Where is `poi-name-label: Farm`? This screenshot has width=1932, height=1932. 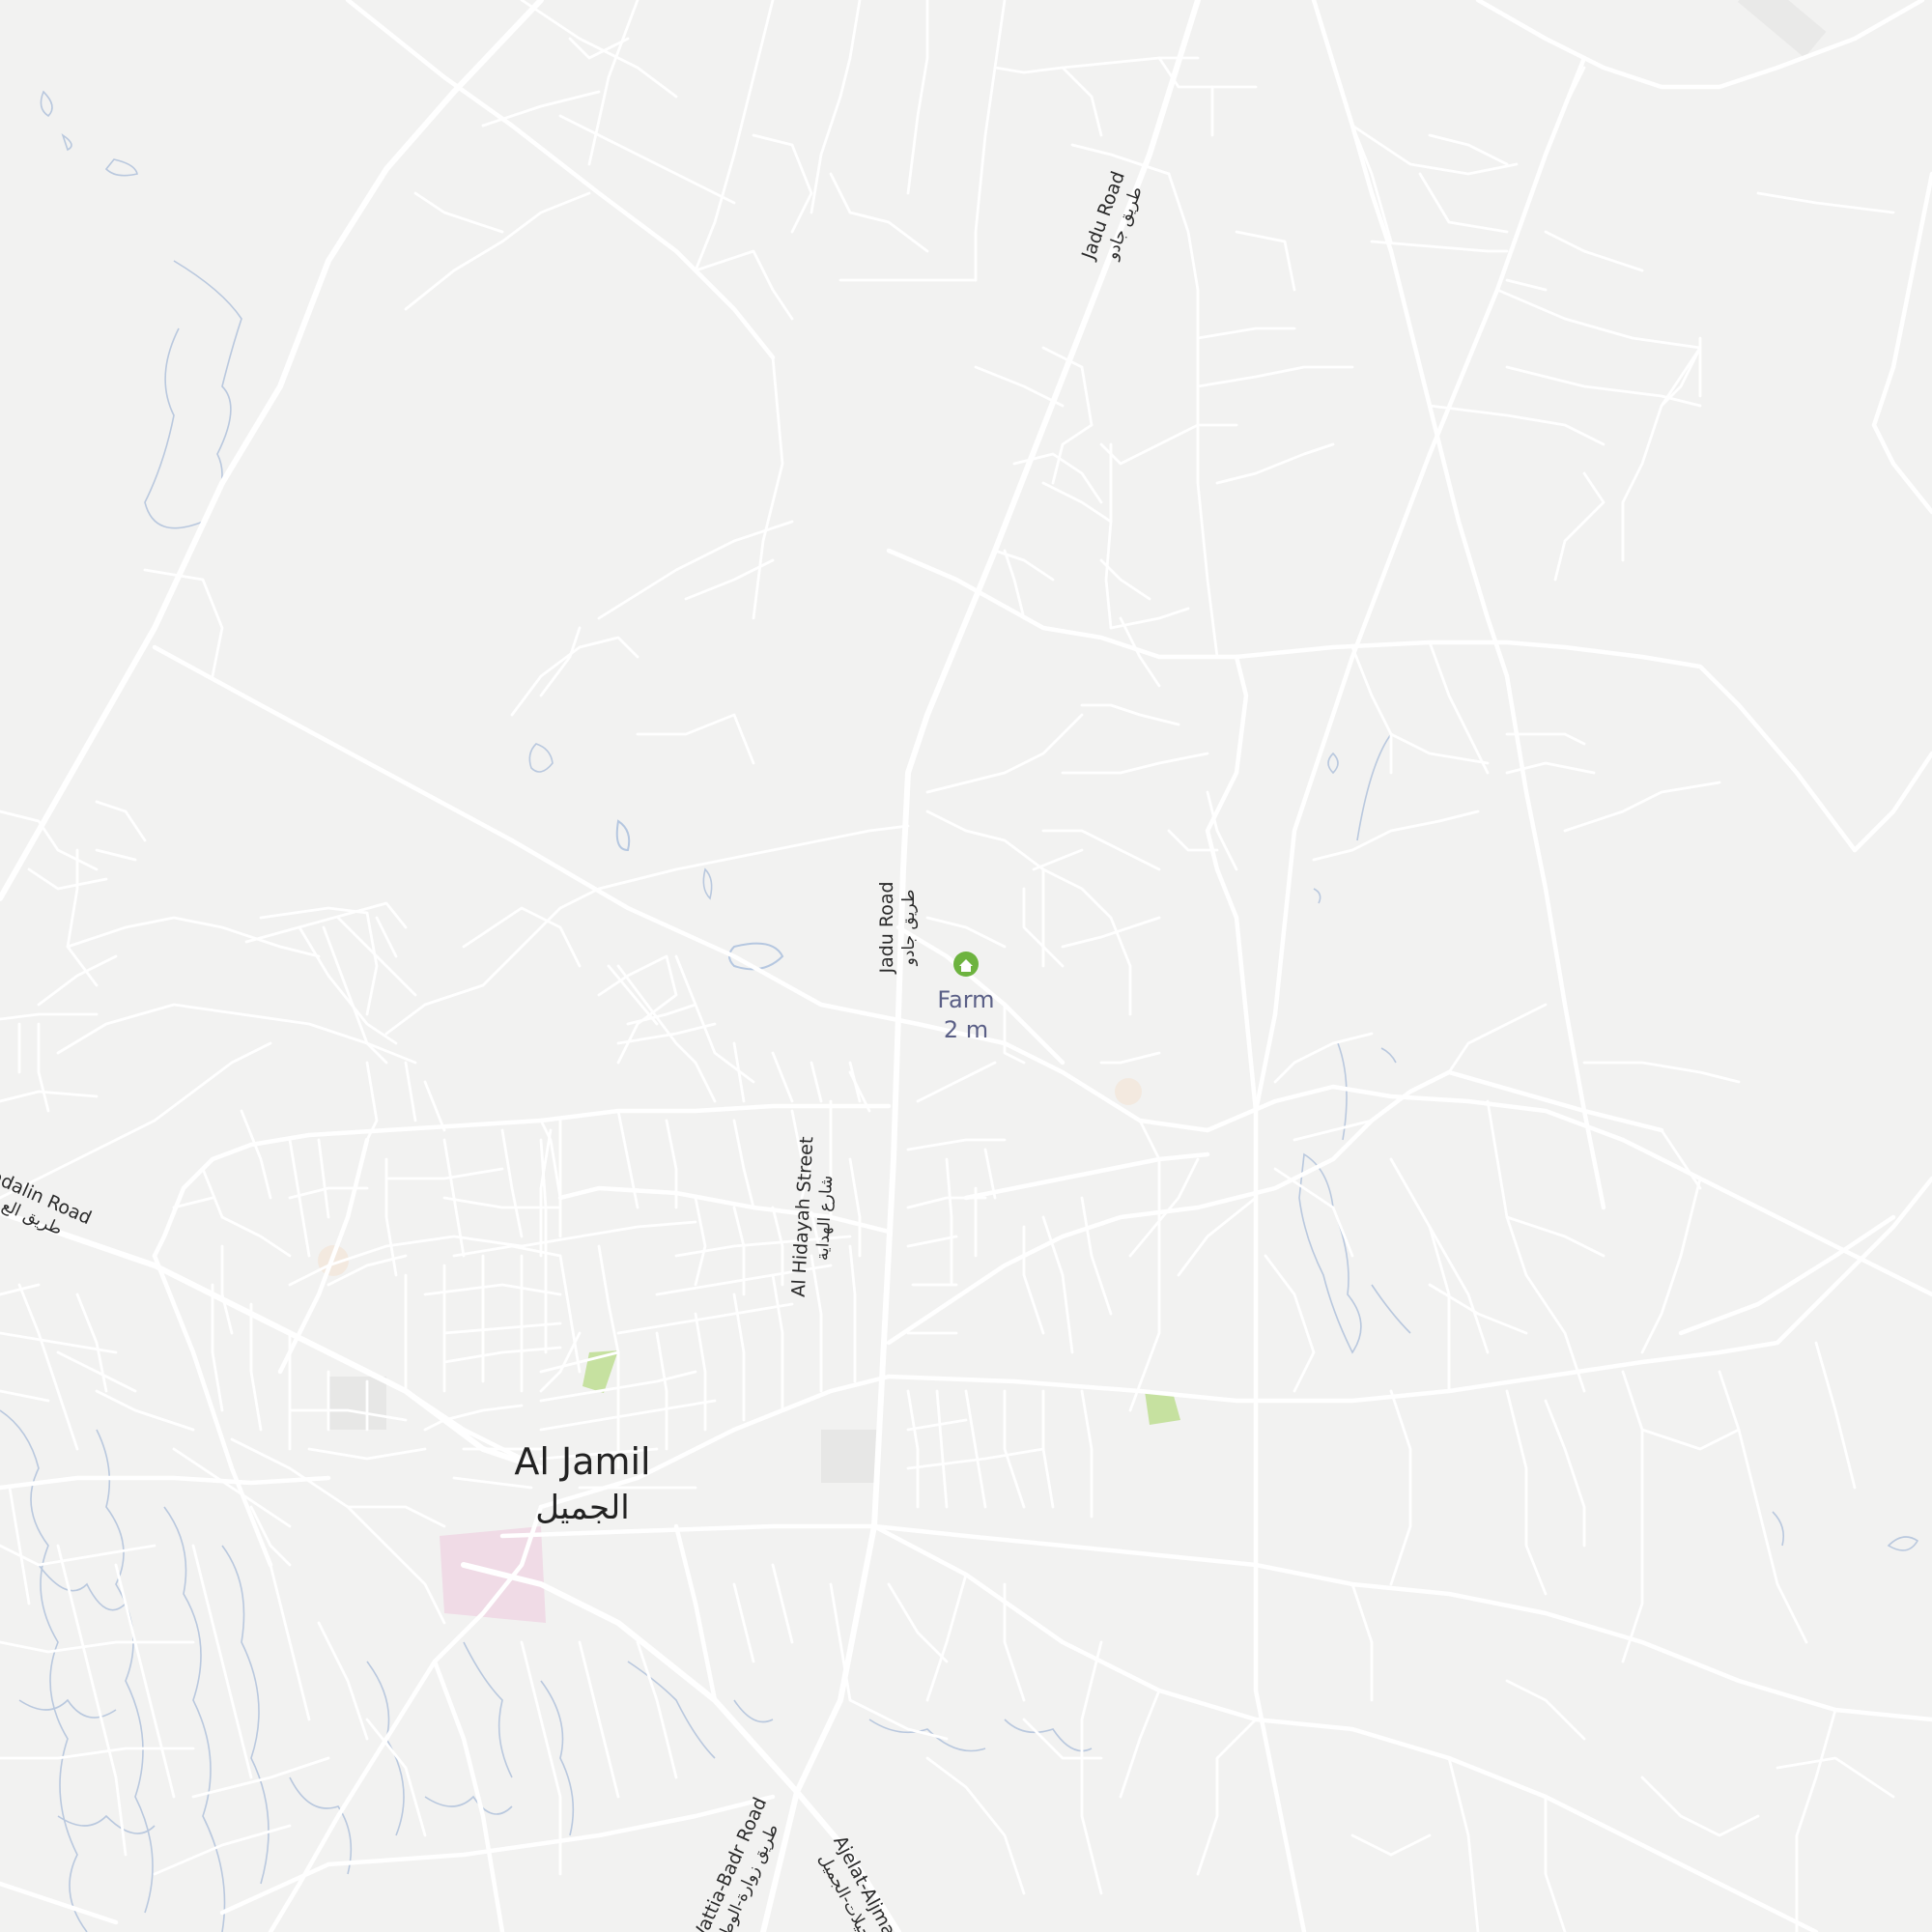
poi-name-label: Farm is located at coordinates (965, 999).